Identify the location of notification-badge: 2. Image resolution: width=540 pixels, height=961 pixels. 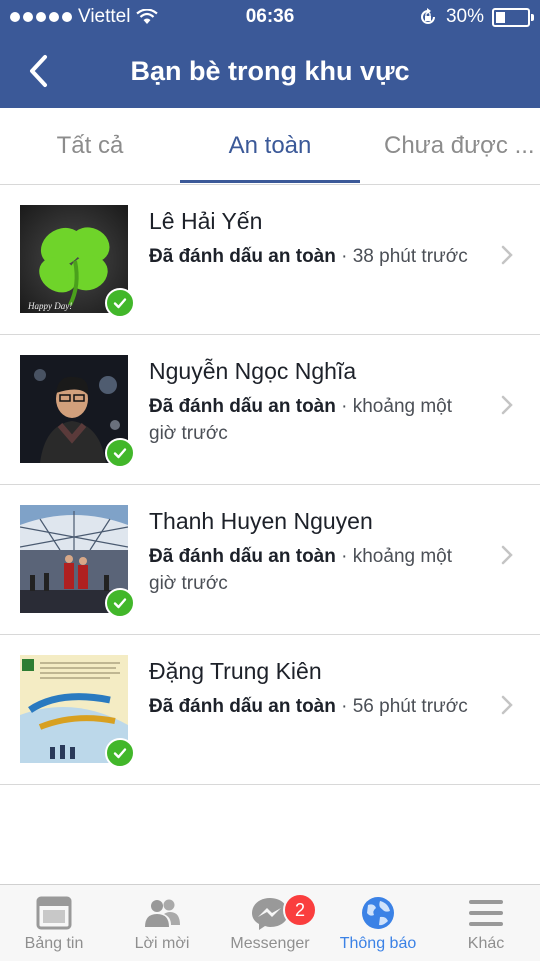
(300, 910).